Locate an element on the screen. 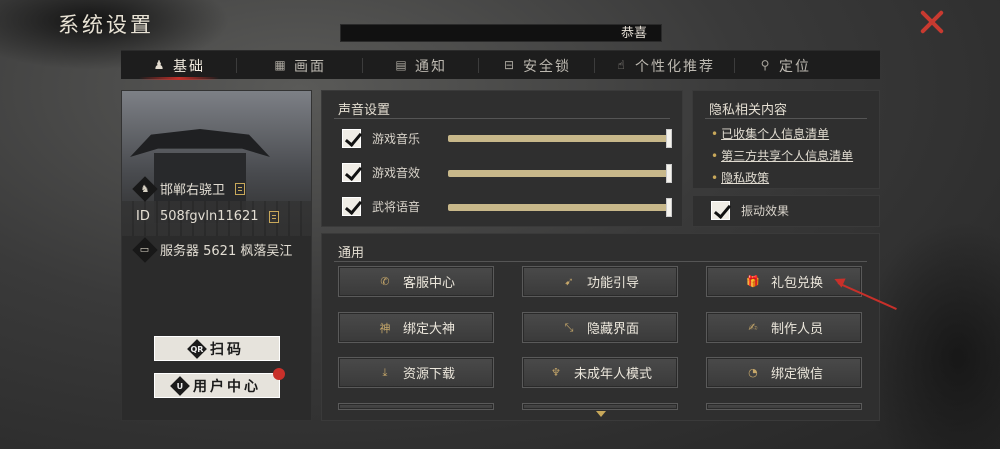 This screenshot has height=449, width=1000. id-label: ID is located at coordinates (143, 216).